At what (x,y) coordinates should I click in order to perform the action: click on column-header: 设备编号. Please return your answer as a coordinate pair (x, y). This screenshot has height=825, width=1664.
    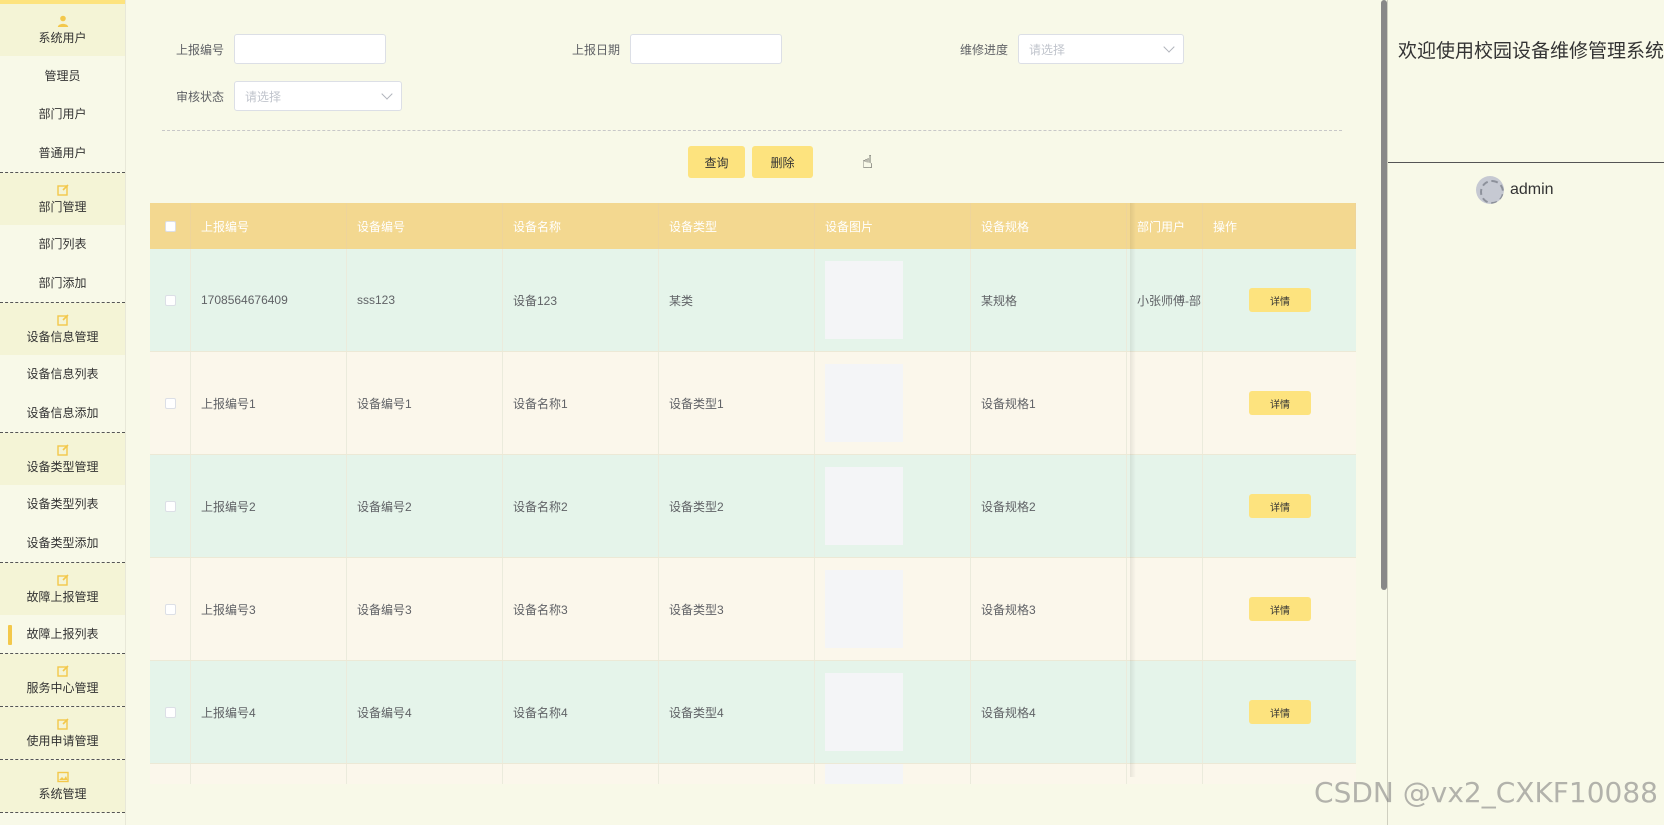
    Looking at the image, I should click on (425, 226).